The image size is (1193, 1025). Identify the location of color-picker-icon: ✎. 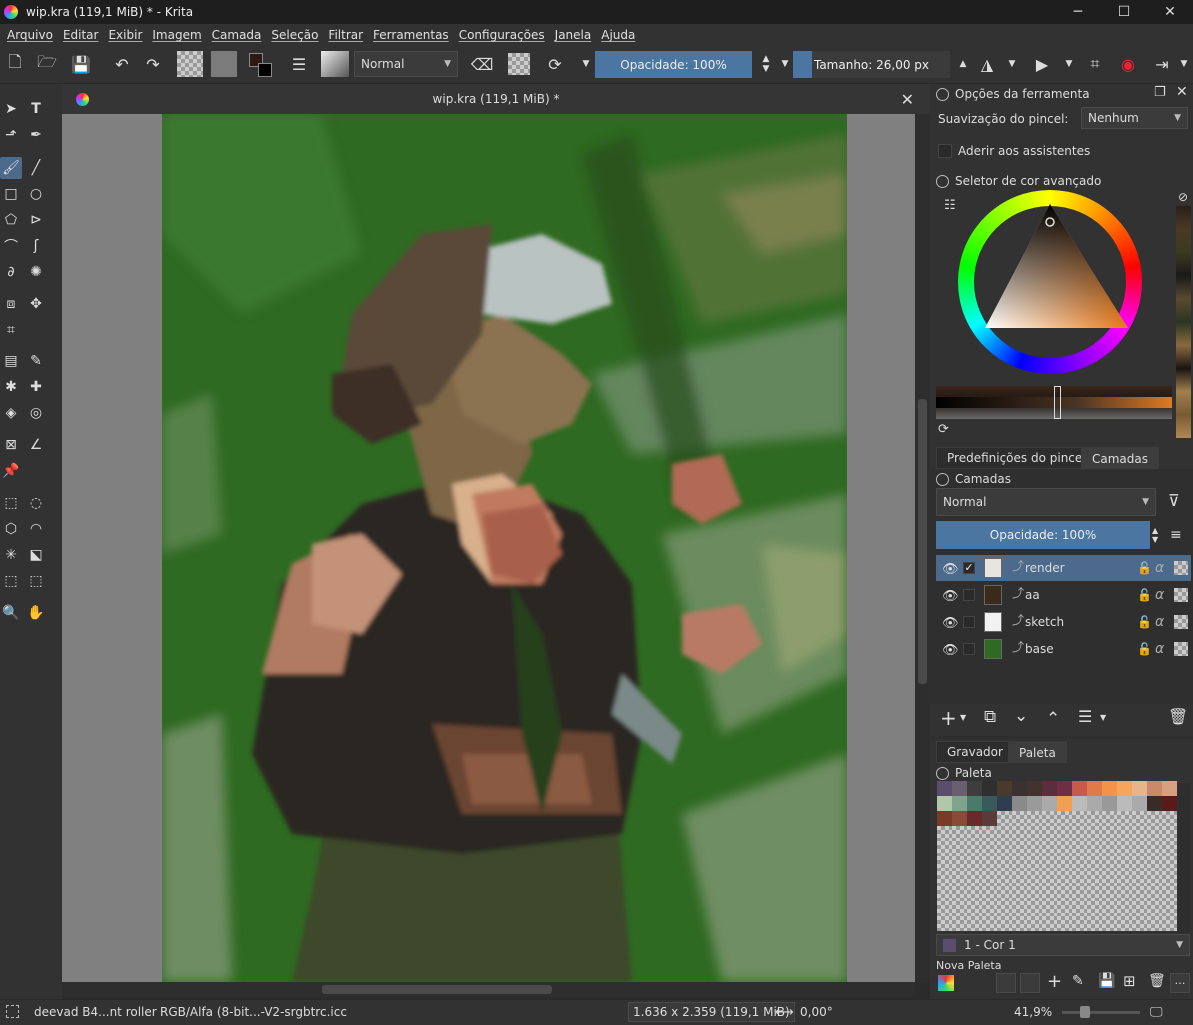
(36, 361).